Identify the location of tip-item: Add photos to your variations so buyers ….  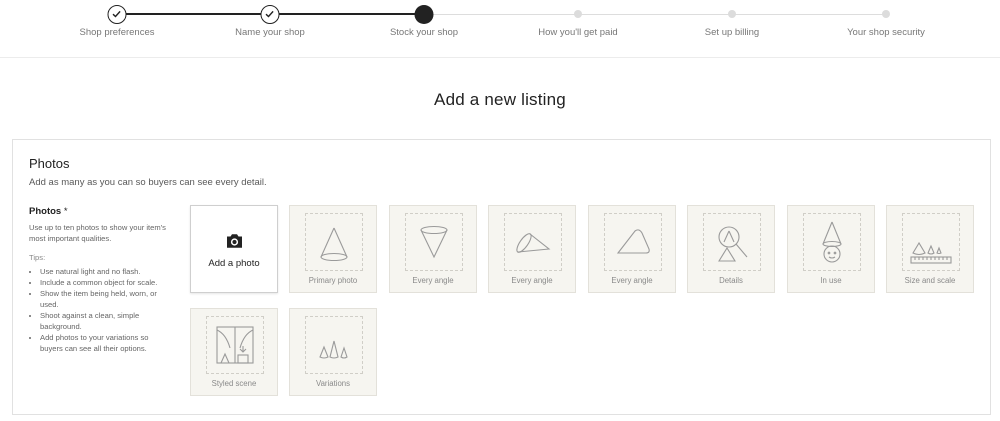
(104, 343).